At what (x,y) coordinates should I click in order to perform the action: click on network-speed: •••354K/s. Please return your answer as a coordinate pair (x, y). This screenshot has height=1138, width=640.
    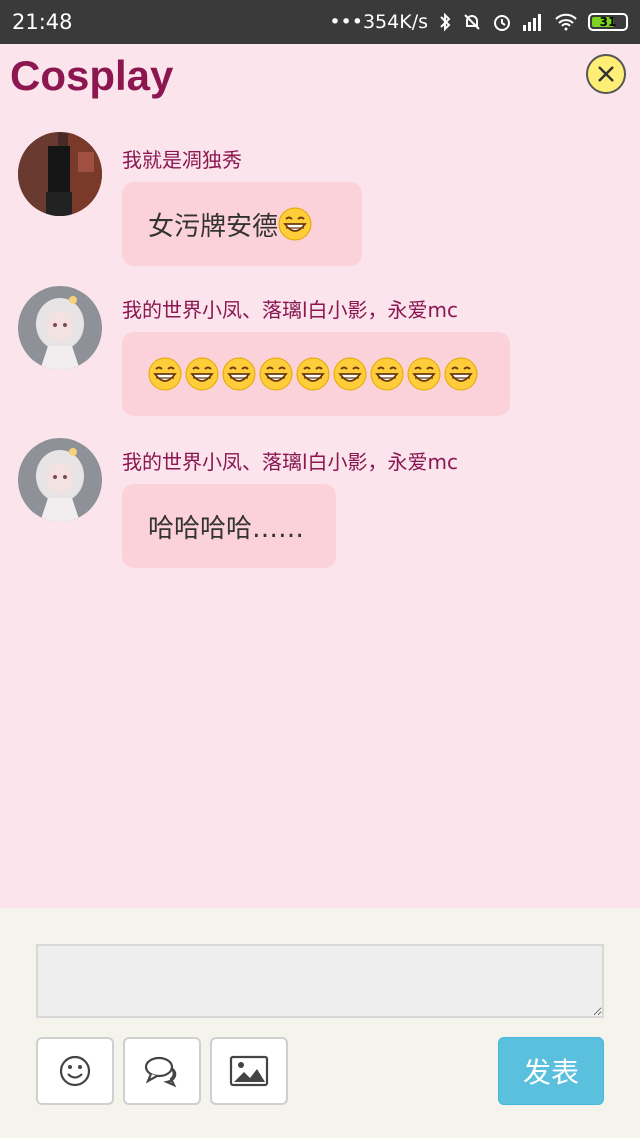
    Looking at the image, I should click on (378, 22).